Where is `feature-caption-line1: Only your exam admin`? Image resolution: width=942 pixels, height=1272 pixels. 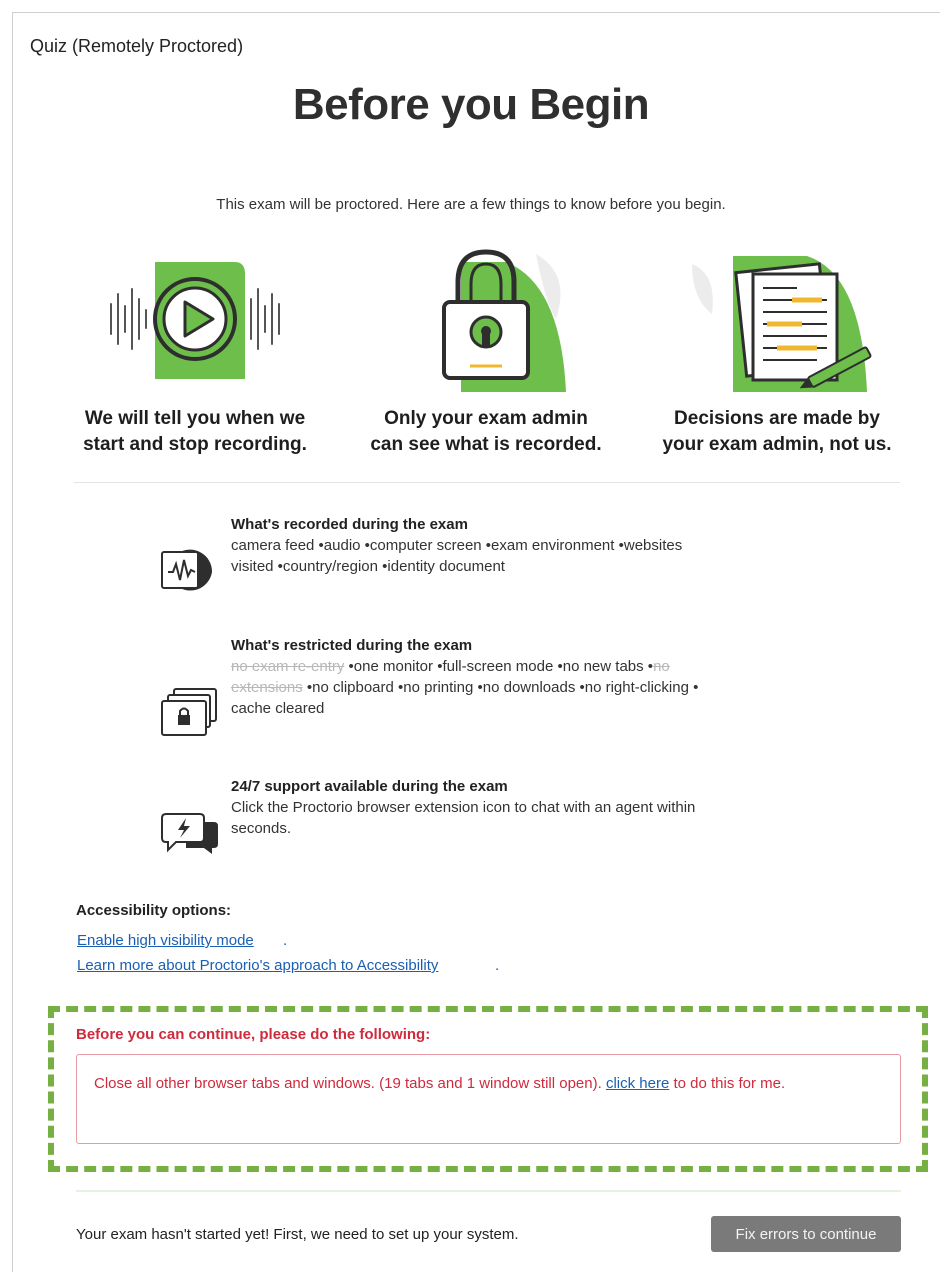
feature-caption-line1: Only your exam admin is located at coordinates (486, 418).